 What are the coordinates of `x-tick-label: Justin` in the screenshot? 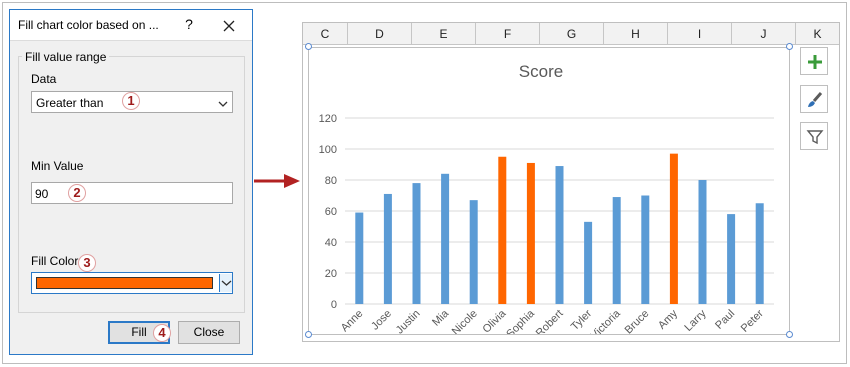 It's located at (408, 321).